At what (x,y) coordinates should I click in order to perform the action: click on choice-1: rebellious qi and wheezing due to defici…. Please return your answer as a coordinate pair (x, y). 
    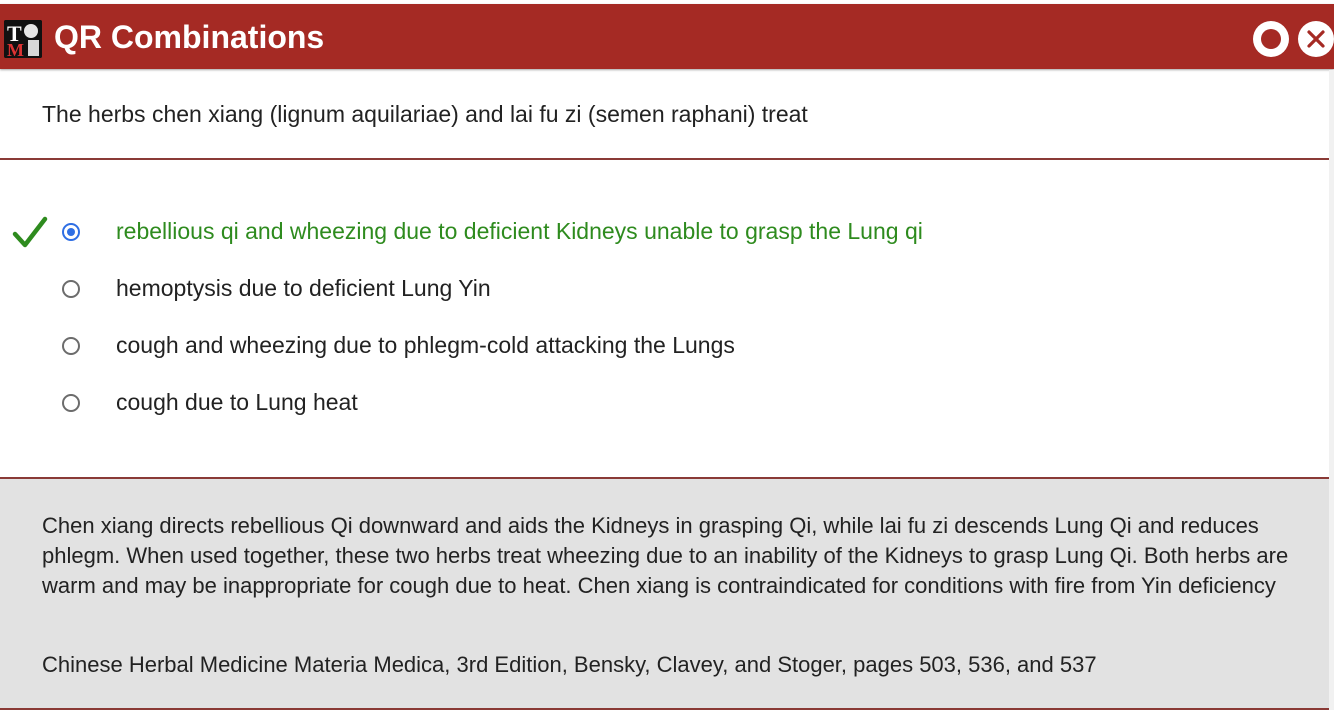
    Looking at the image, I should click on (667, 232).